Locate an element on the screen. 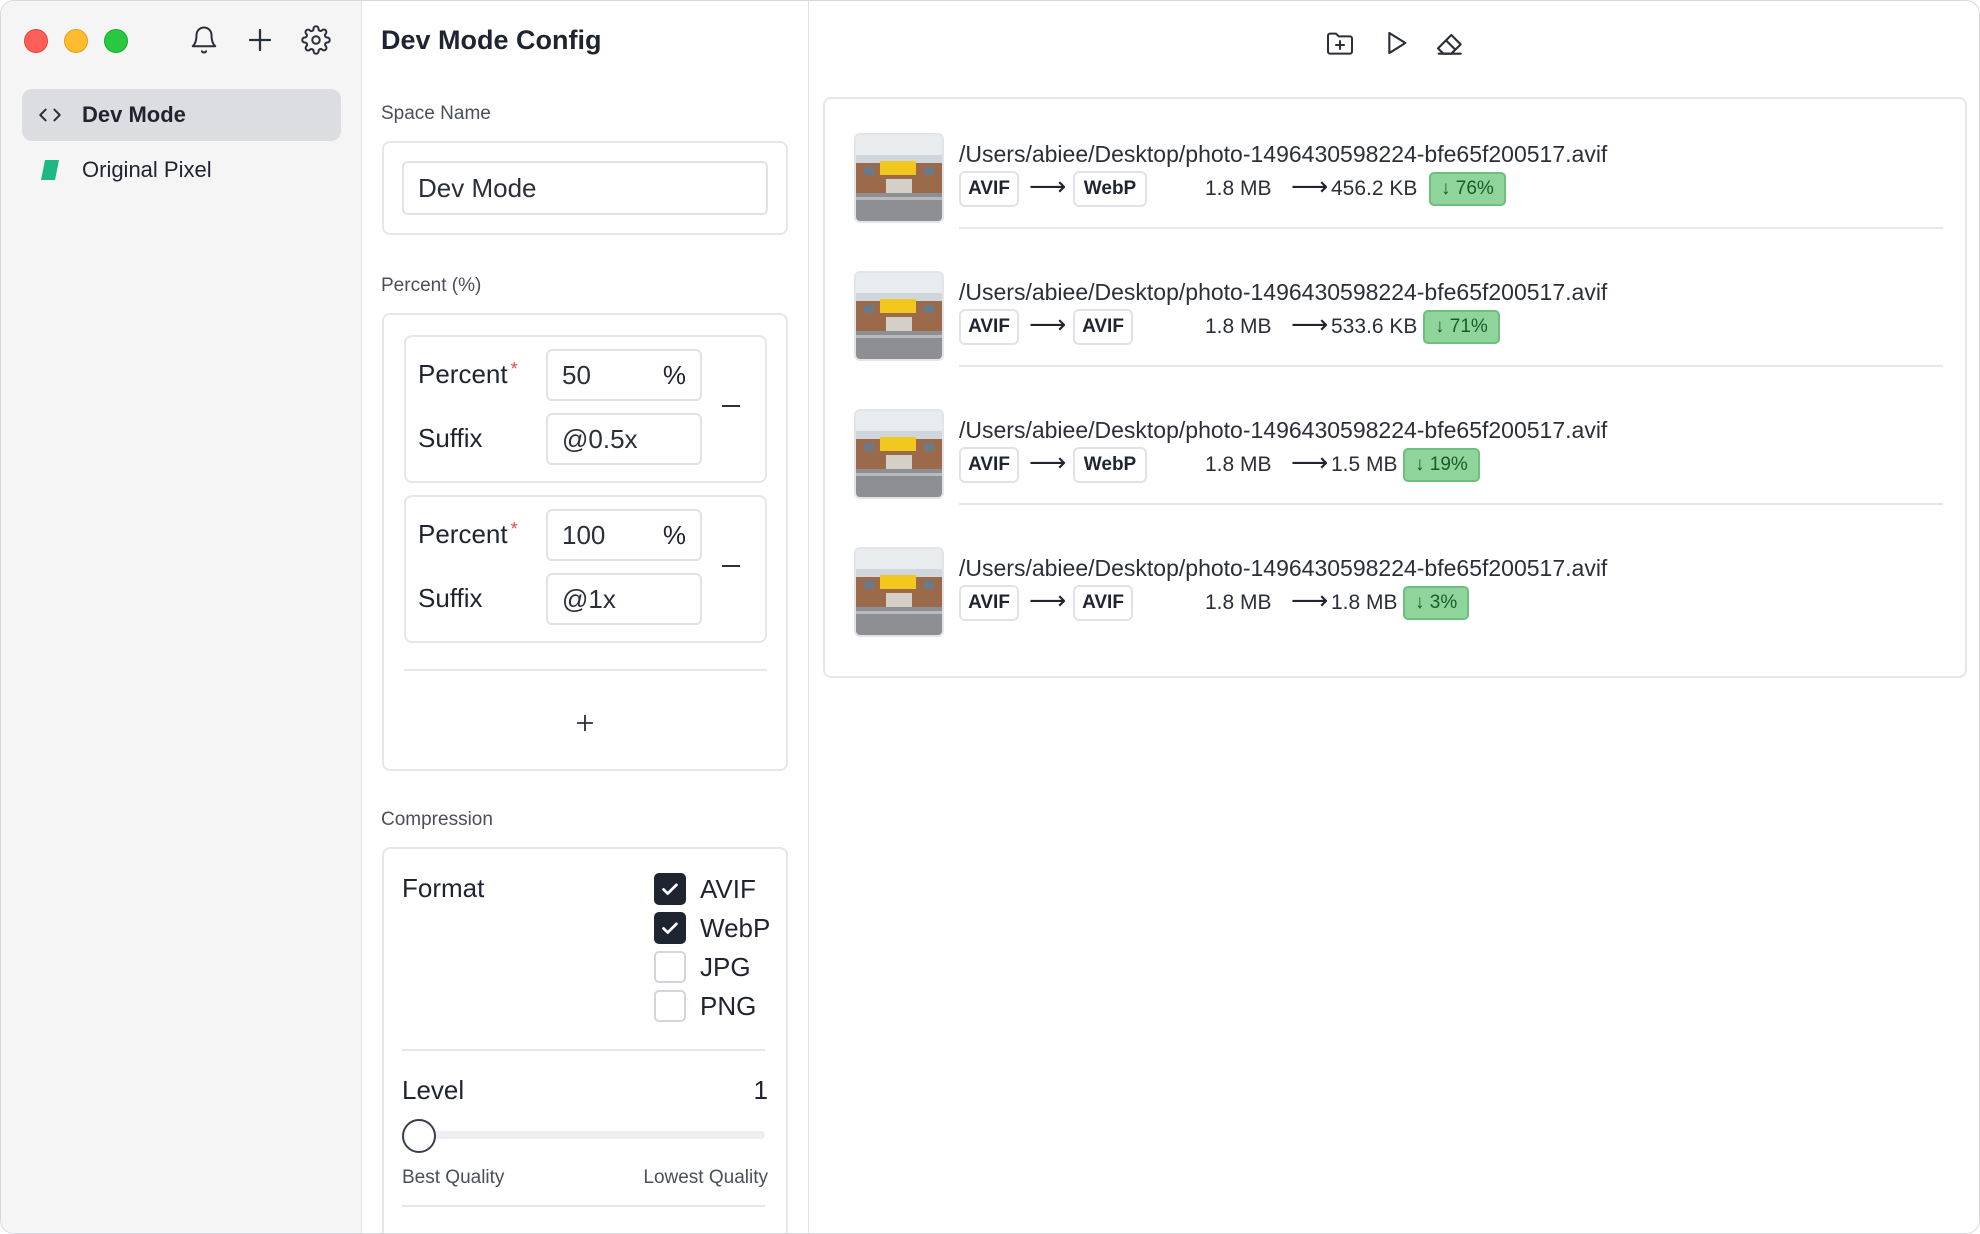  code-icon is located at coordinates (50, 115).